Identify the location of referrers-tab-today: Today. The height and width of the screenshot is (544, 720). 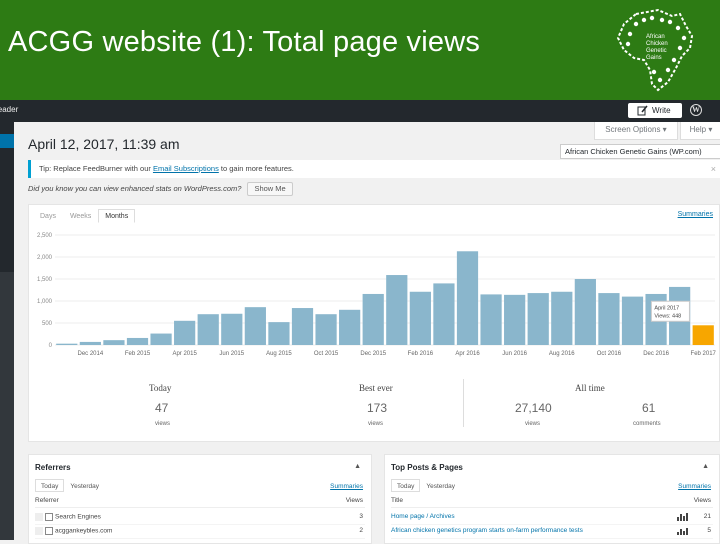
(50, 485).